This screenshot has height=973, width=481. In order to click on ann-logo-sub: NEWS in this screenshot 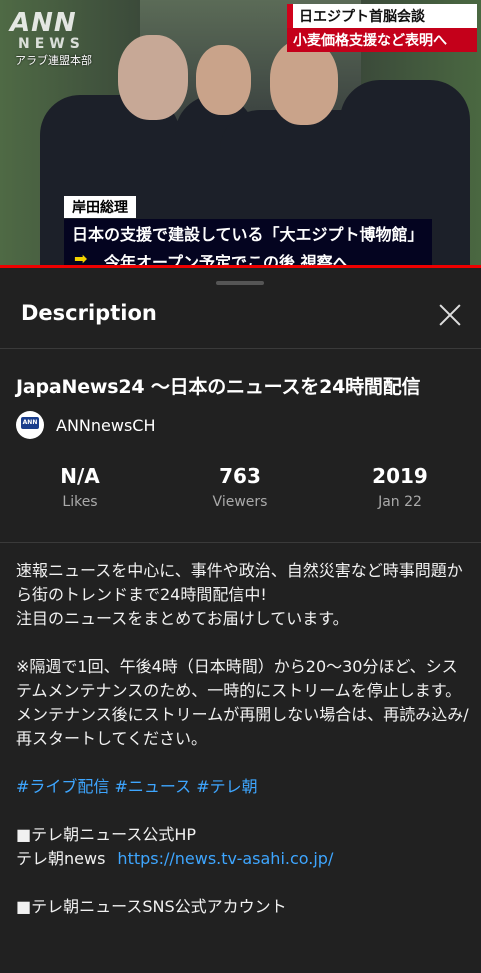, I will do `click(51, 44)`.